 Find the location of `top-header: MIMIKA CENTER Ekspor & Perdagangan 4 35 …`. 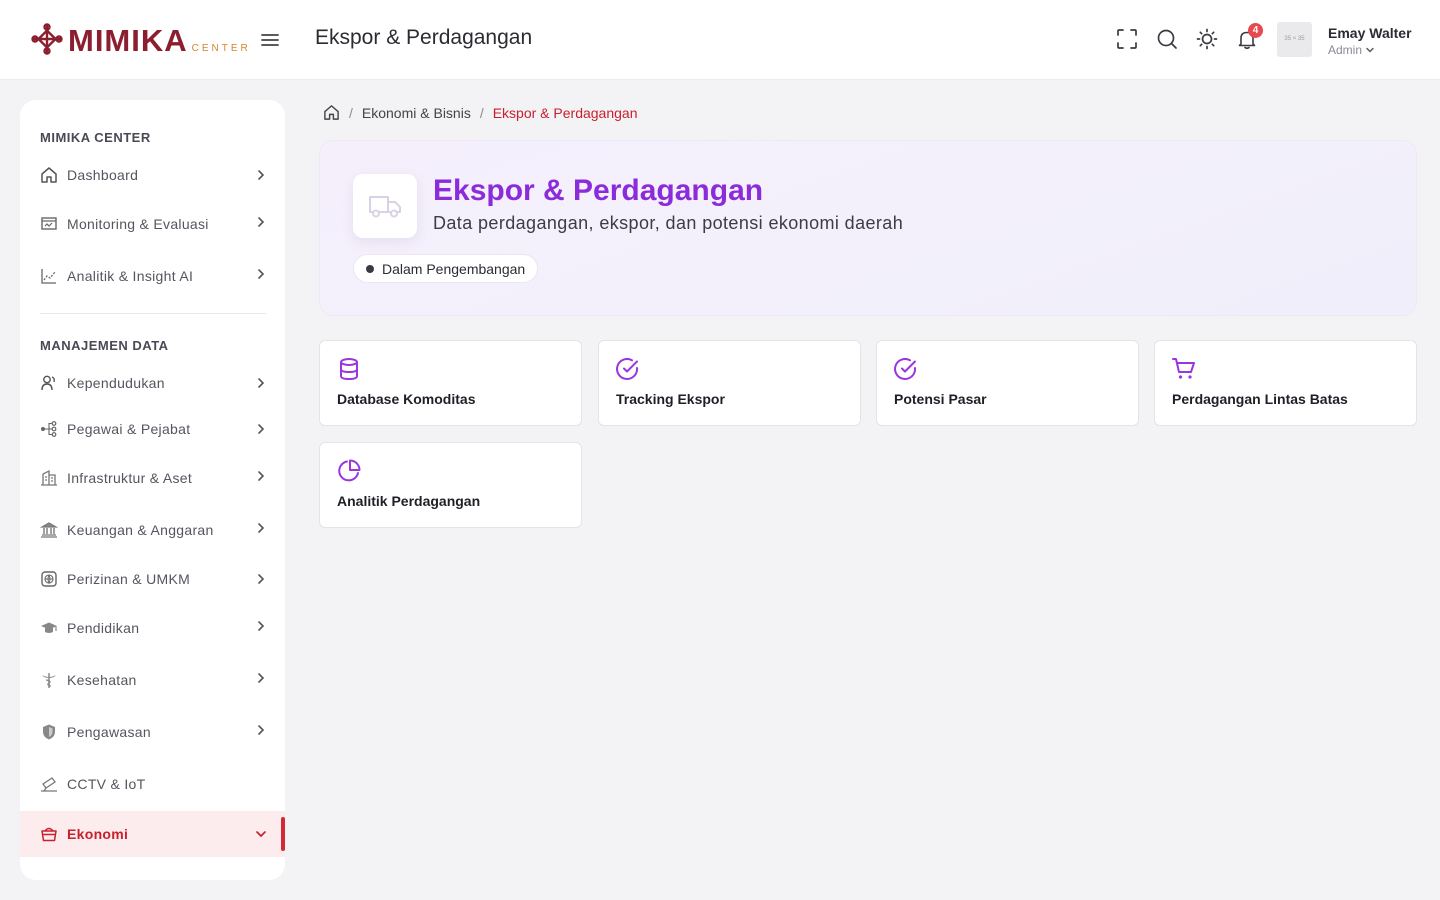

top-header: MIMIKA CENTER Ekspor & Perdagangan 4 35 … is located at coordinates (720, 40).